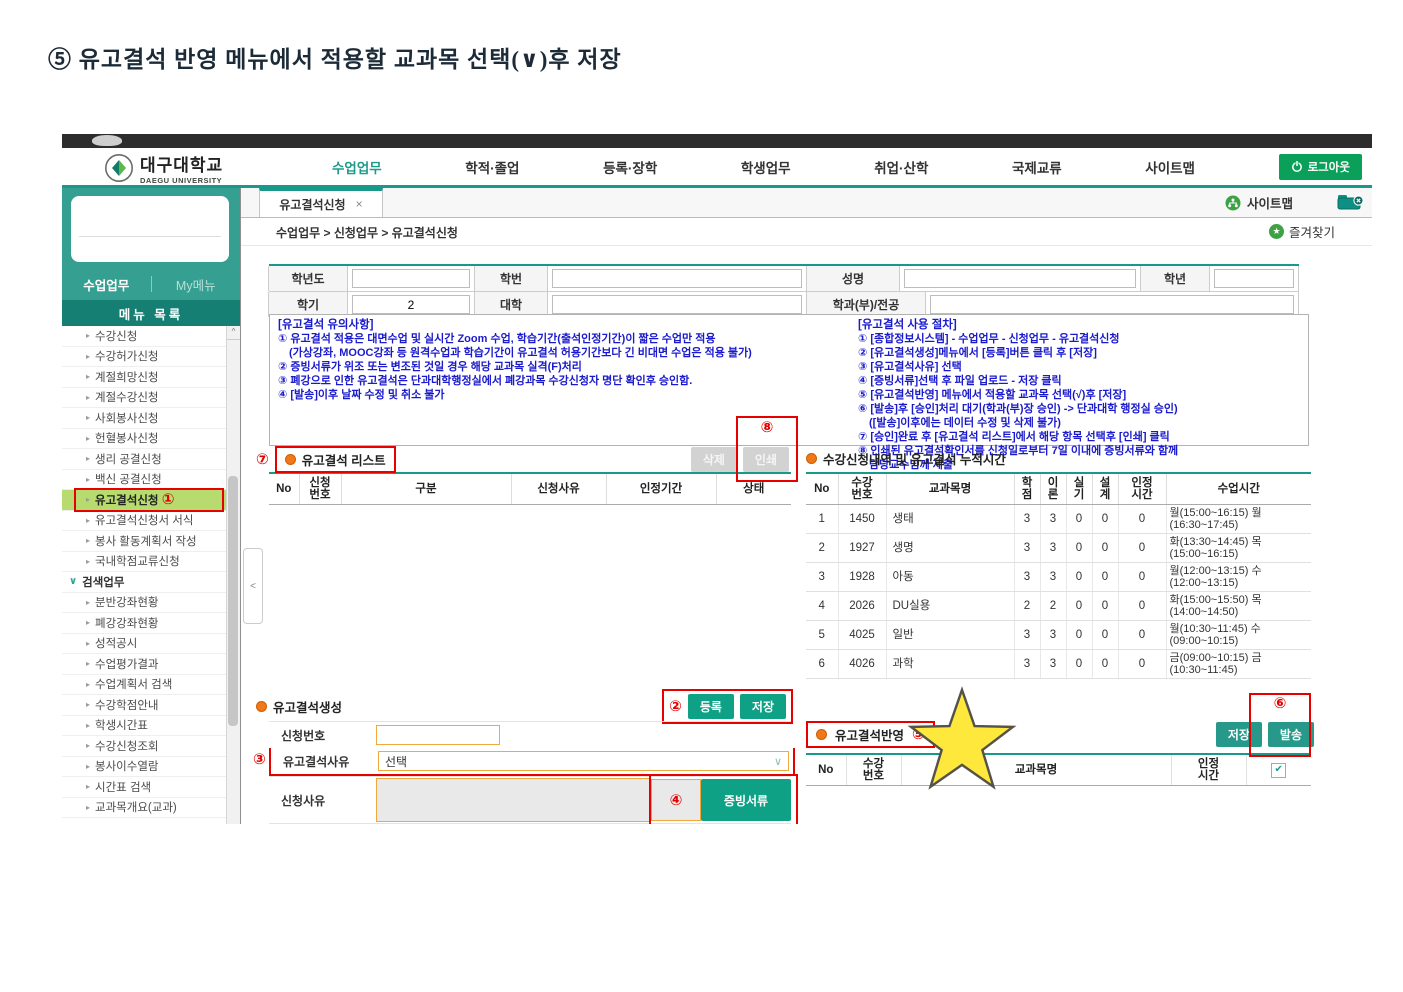 The image size is (1403, 992). What do you see at coordinates (181, 180) in the screenshot?
I see `university-subtitle: DAEGU UNIVERSITY` at bounding box center [181, 180].